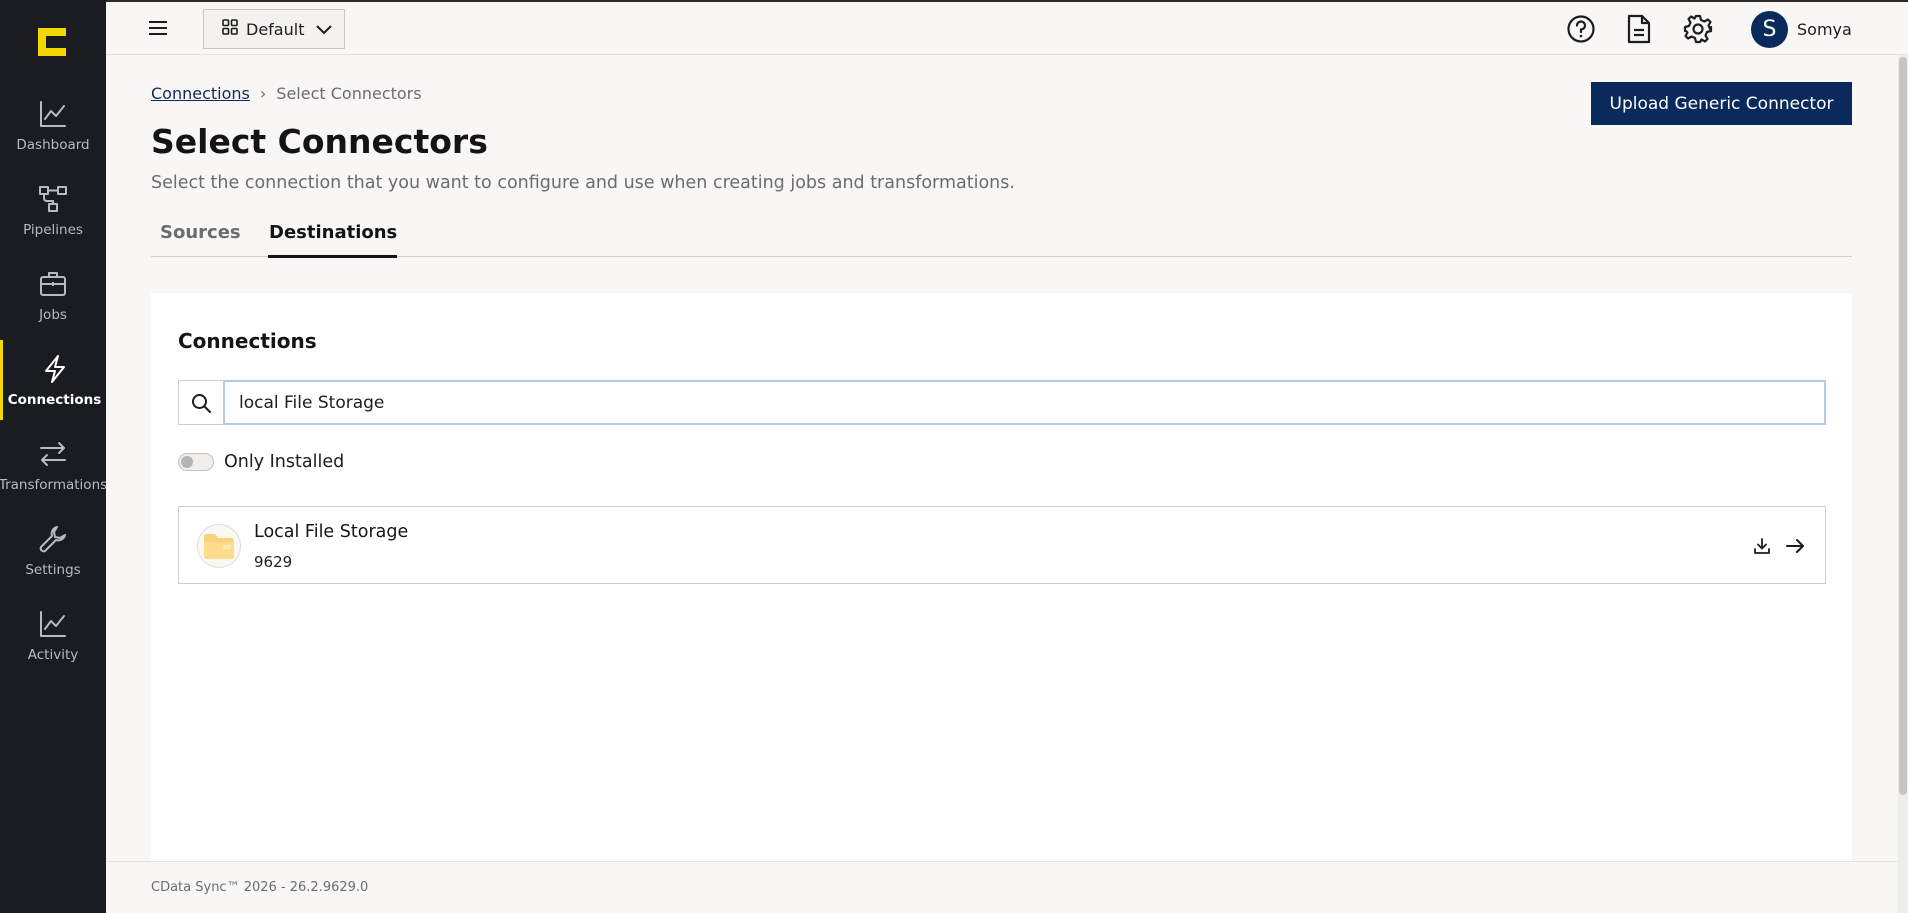  What do you see at coordinates (53, 199) in the screenshot?
I see `pipeline-icon` at bounding box center [53, 199].